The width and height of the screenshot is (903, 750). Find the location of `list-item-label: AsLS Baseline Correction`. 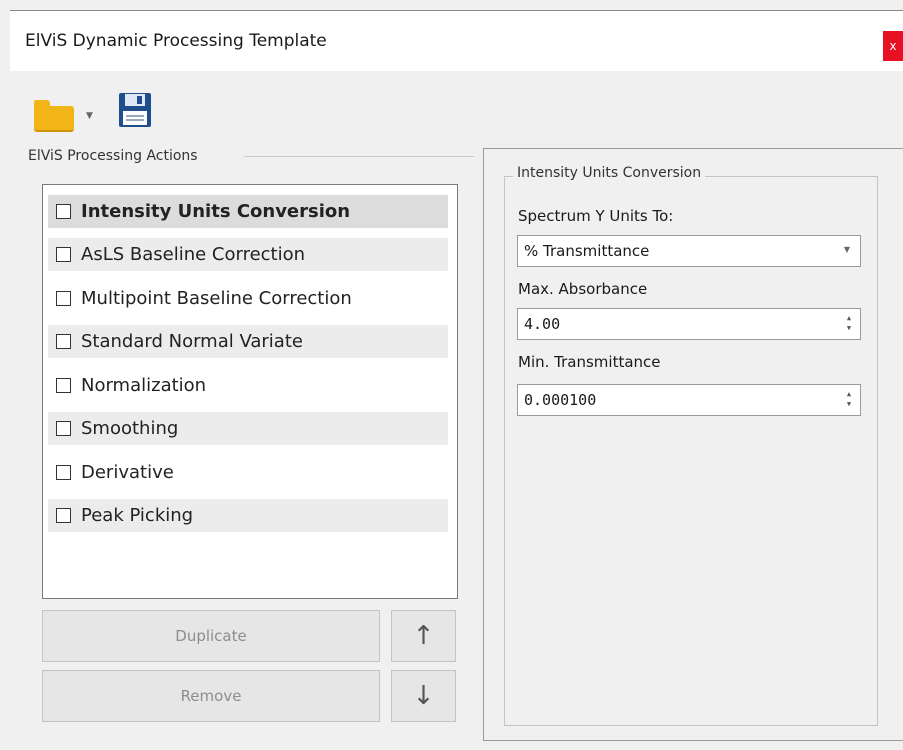

list-item-label: AsLS Baseline Correction is located at coordinates (193, 254).